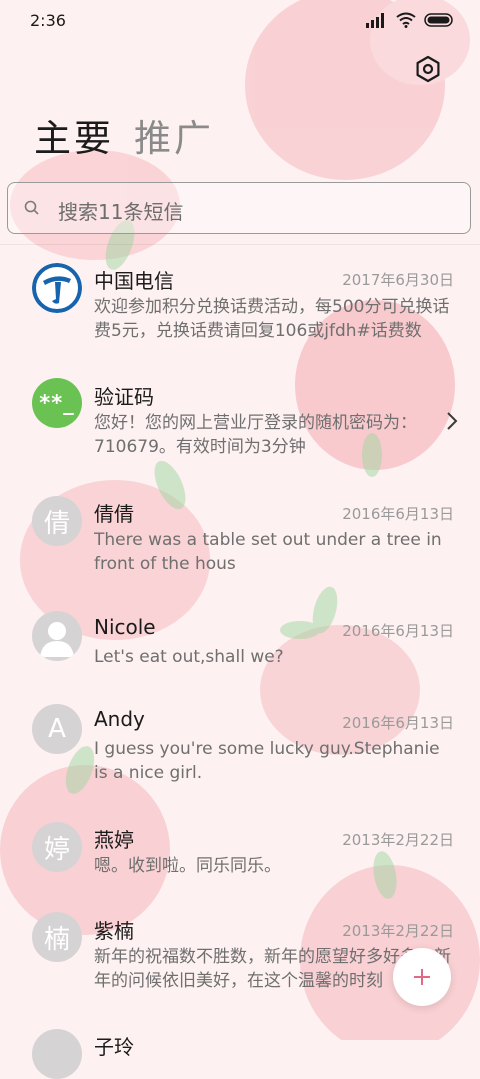 Image resolution: width=480 pixels, height=1079 pixels. Describe the element at coordinates (114, 514) in the screenshot. I see `contact-name: 倩倩` at that location.